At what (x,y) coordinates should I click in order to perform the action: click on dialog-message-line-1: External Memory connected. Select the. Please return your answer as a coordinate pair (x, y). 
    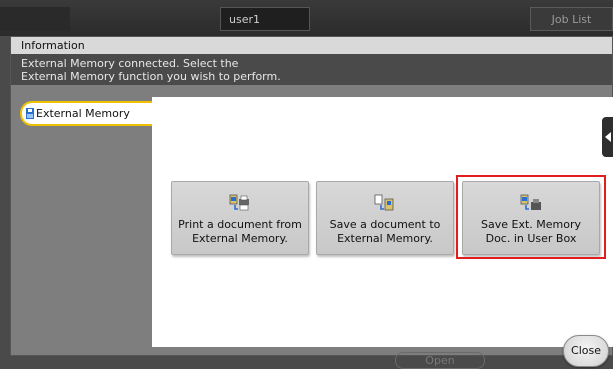
    Looking at the image, I should click on (130, 63).